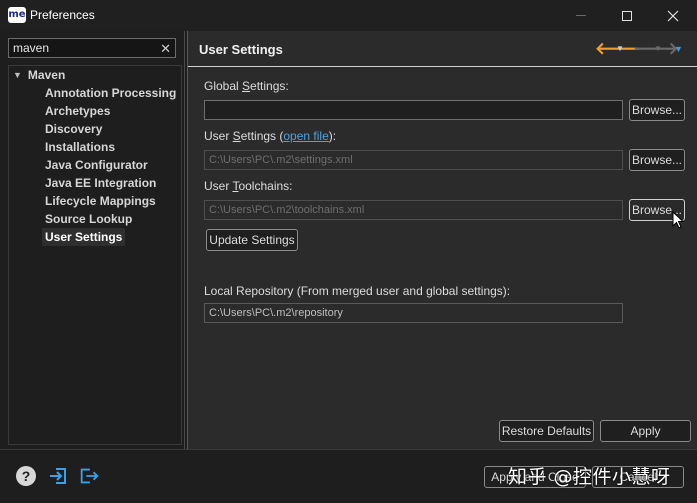  I want to click on maximize-button, so click(627, 15).